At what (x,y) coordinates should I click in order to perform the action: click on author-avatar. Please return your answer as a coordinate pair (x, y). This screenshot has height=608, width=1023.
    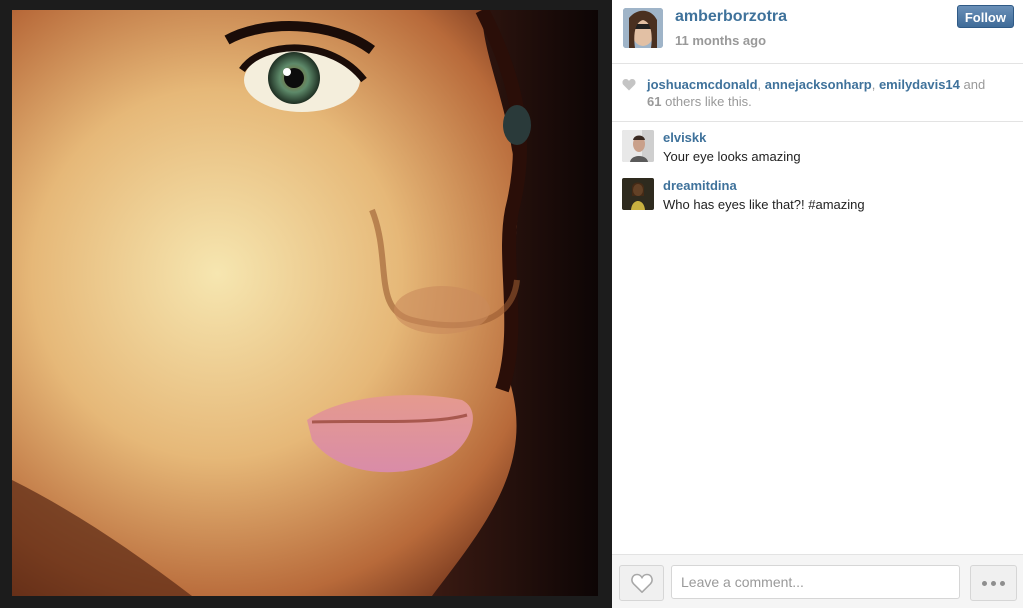
    Looking at the image, I should click on (643, 28).